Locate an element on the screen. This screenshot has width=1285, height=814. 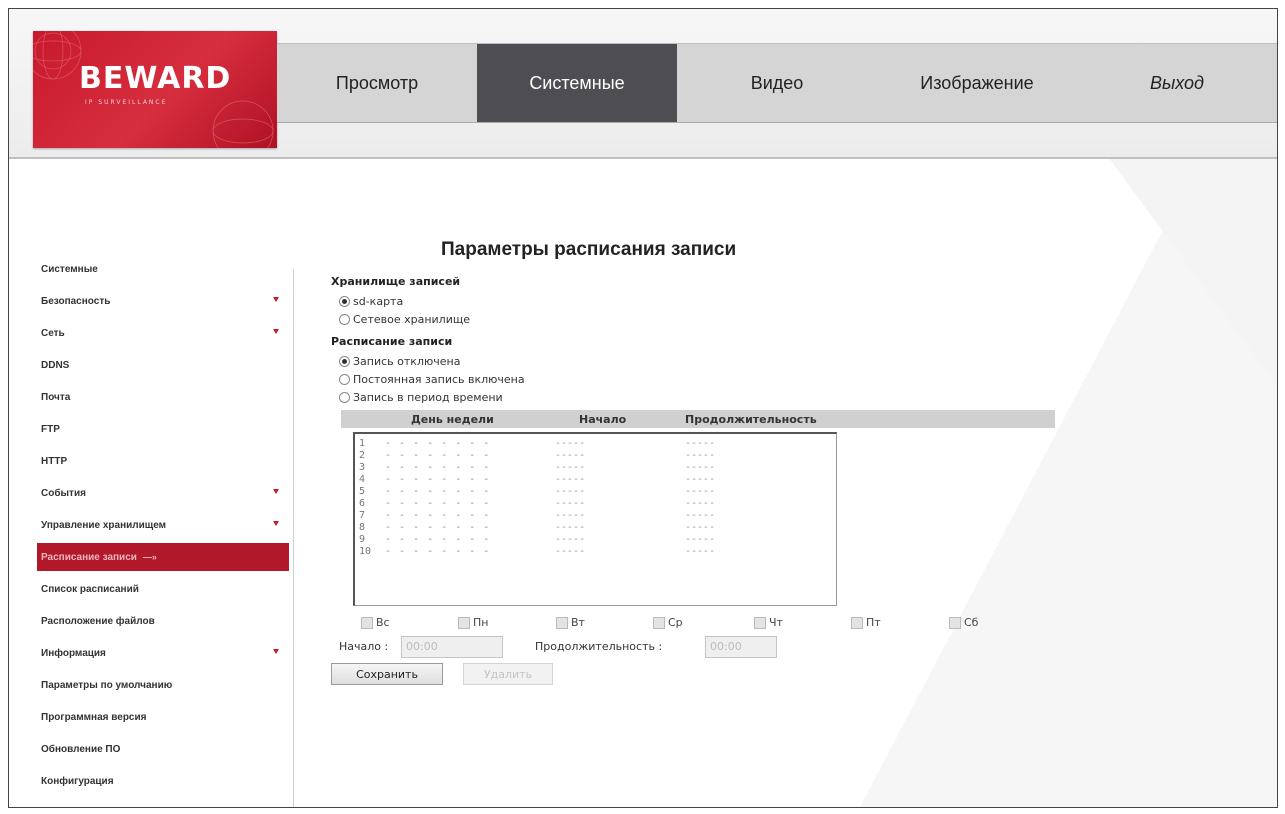
sidebar-item-defaults: Параметры по умолчанию is located at coordinates (163, 685).